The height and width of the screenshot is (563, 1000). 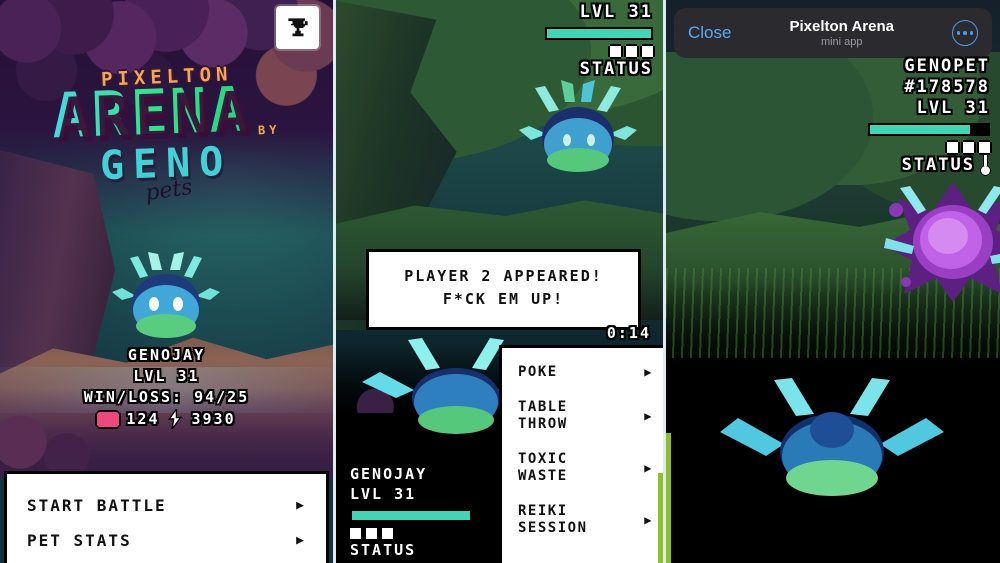 I want to click on thermometer-icon, so click(x=985, y=165).